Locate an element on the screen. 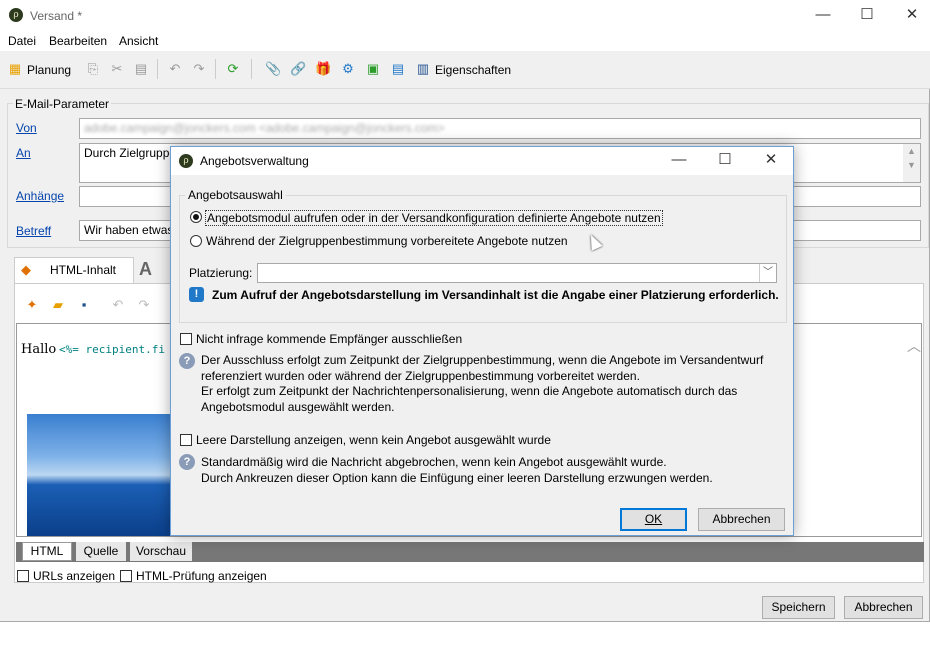 This screenshot has width=930, height=656. email-params-legend: E-Mail-Parameter is located at coordinates (62, 104).